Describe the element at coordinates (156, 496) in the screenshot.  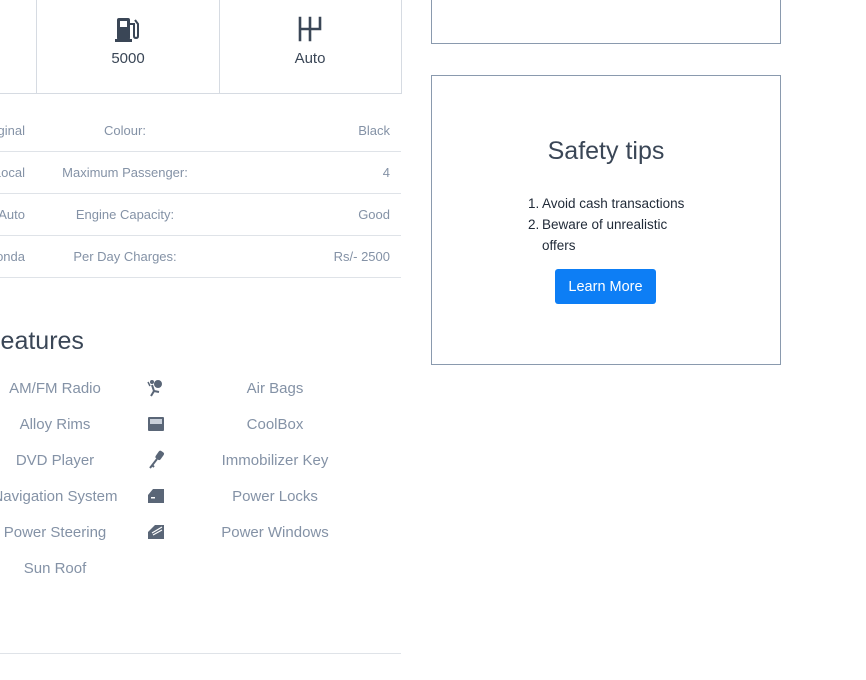
I see `door-lock-icon` at that location.